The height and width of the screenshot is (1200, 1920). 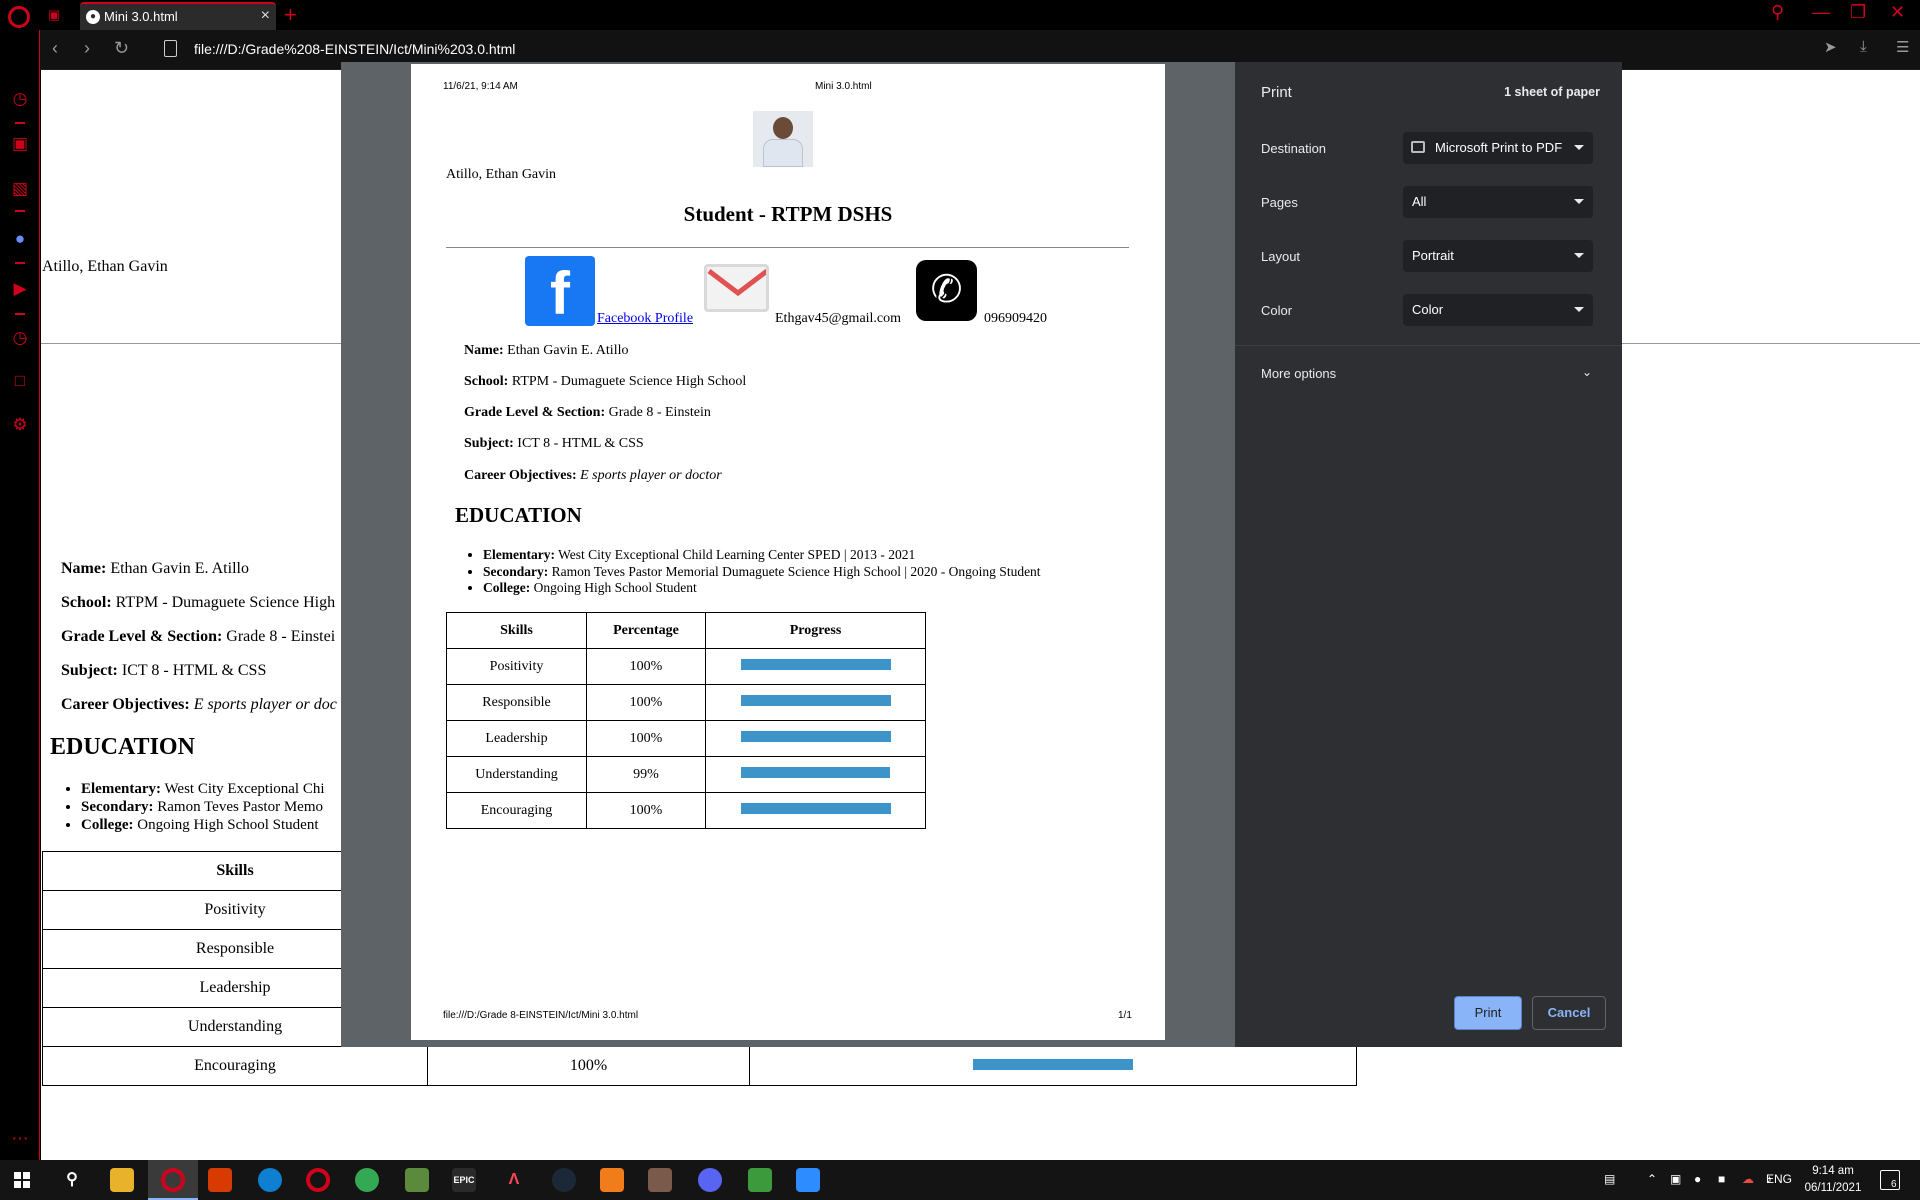 I want to click on browser-tab: ● Mini 3.0.html ×, so click(x=178, y=16).